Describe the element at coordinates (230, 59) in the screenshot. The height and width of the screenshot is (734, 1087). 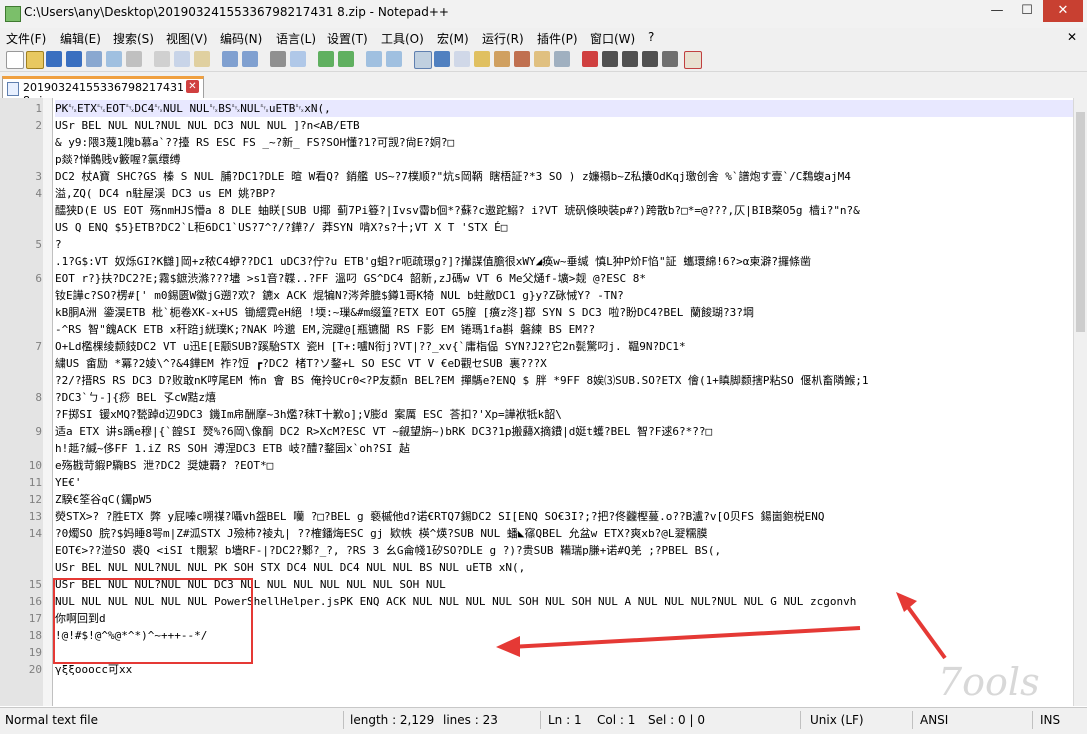
I see `undo-icon` at that location.